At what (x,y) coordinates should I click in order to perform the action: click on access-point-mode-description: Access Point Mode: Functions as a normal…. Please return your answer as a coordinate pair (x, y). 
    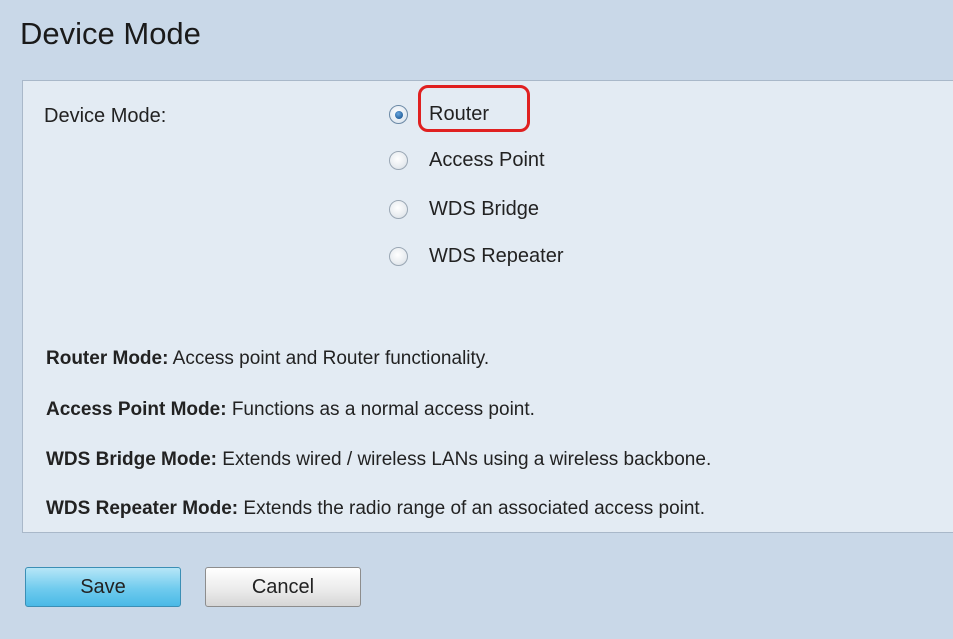
    Looking at the image, I should click on (290, 410).